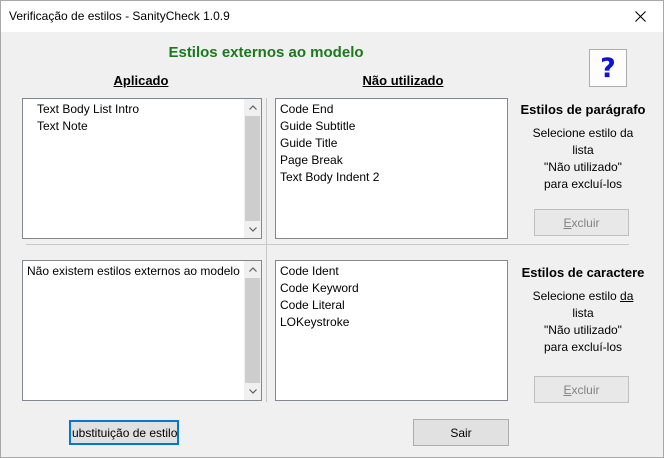  I want to click on list-item: Text Body Indent 2, so click(329, 177).